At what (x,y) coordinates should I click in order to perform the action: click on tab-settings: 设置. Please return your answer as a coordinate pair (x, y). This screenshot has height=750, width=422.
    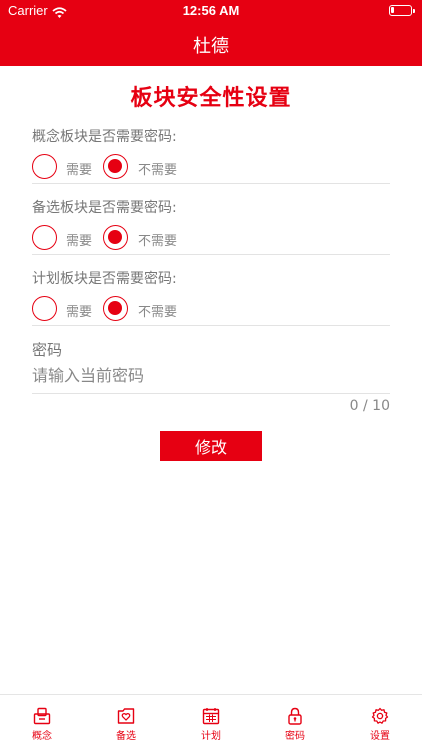
    Looking at the image, I should click on (380, 724).